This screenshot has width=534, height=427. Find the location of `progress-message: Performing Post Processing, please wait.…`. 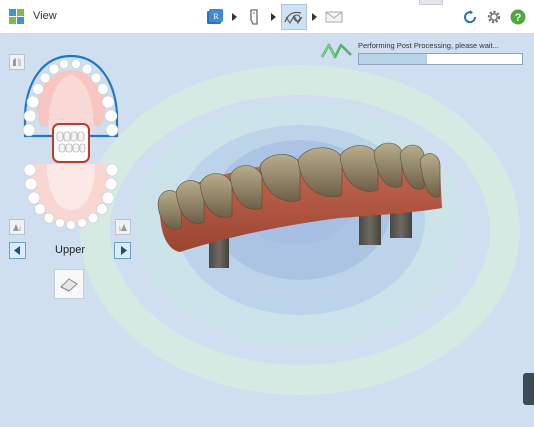

progress-message: Performing Post Processing, please wait.… is located at coordinates (428, 45).